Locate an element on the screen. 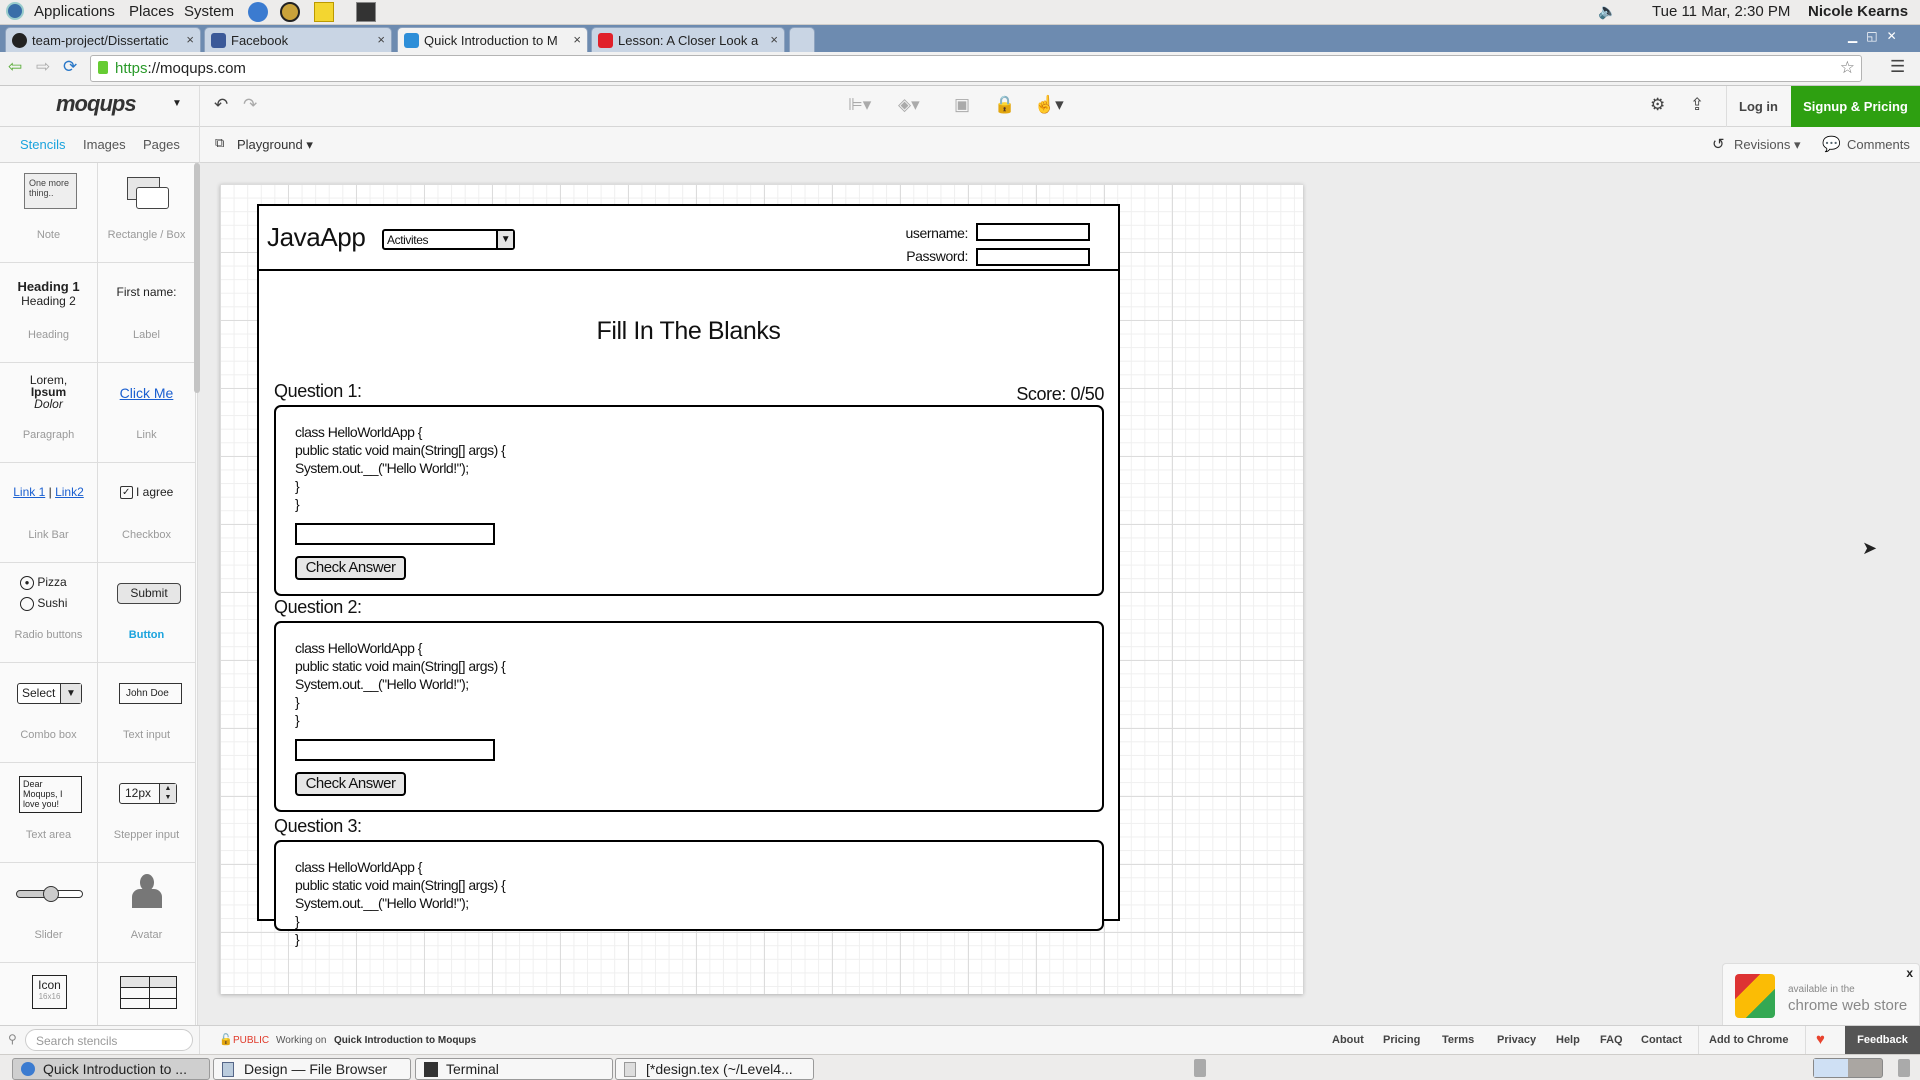 The image size is (1920, 1080). workspace-switcher is located at coordinates (1848, 1068).